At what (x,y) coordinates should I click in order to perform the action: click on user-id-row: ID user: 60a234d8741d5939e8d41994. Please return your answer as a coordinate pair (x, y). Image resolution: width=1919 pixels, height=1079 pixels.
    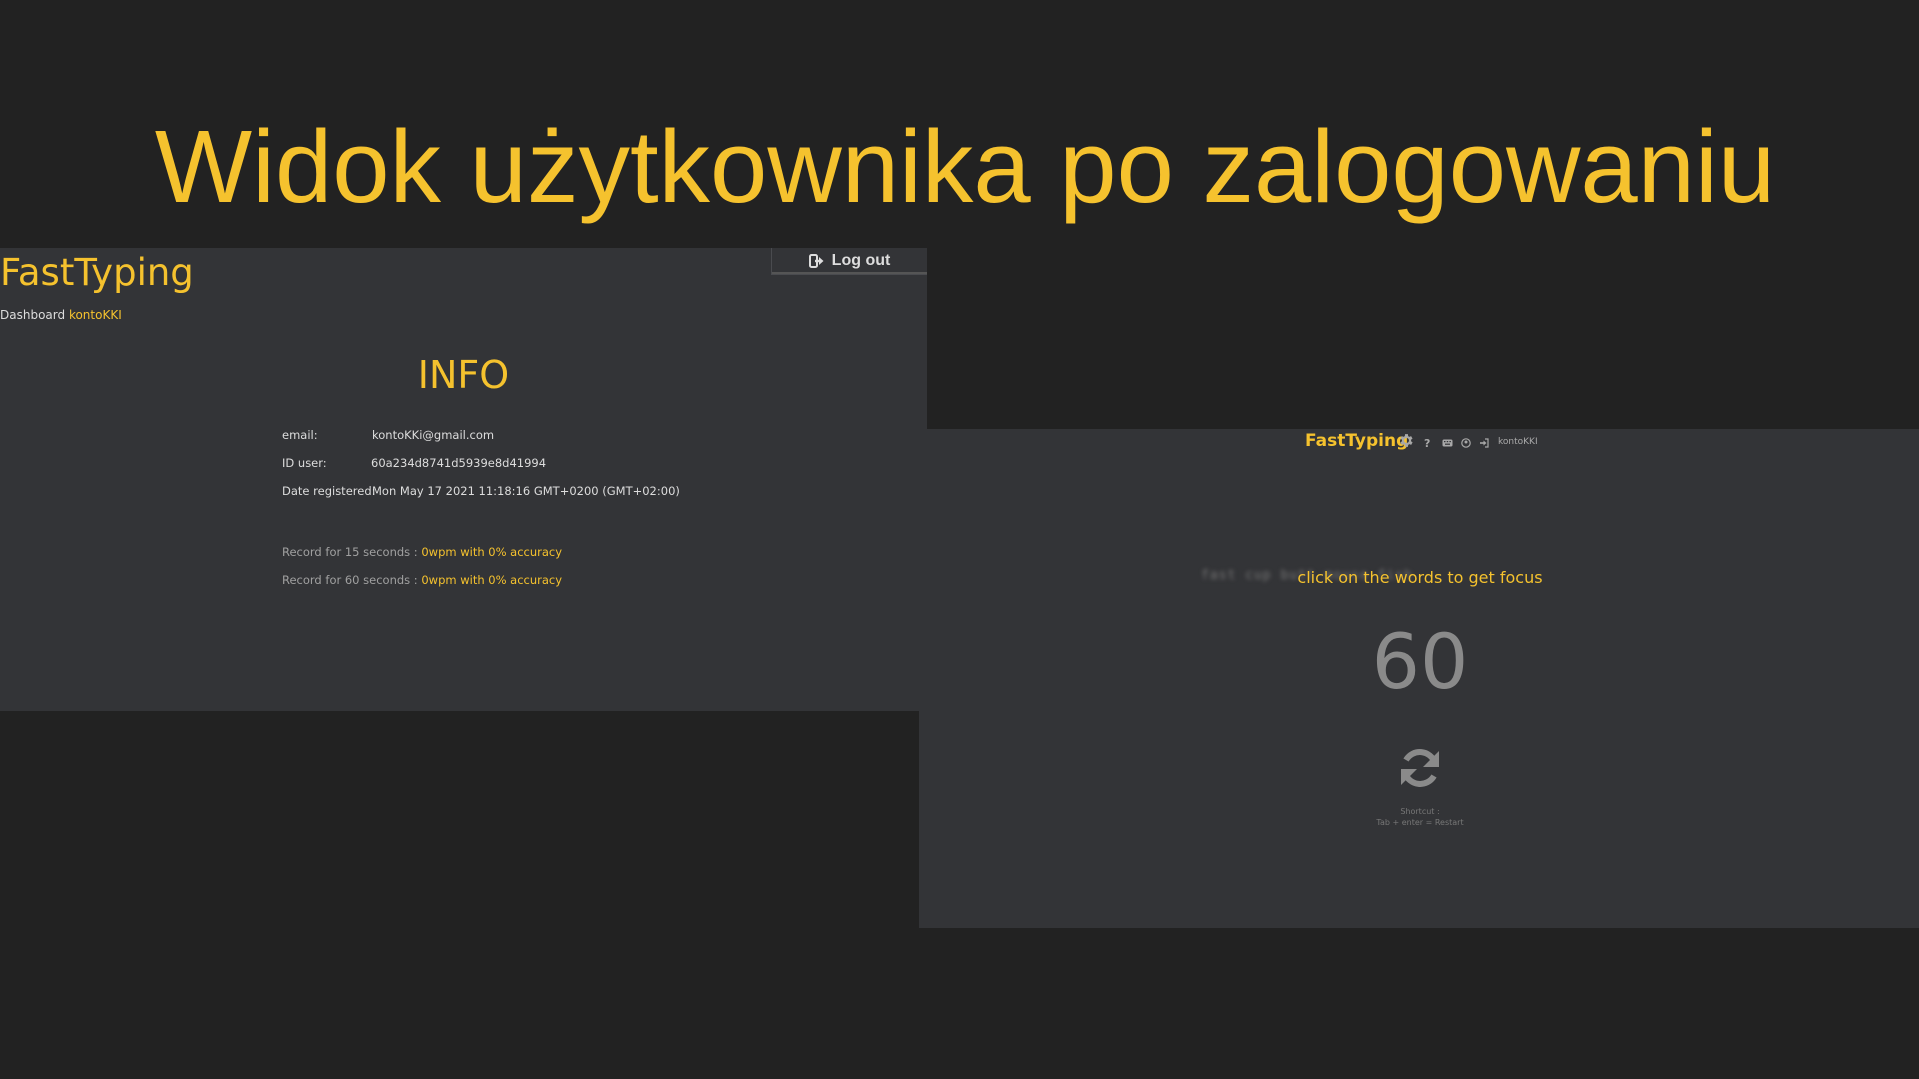
    Looking at the image, I should click on (414, 463).